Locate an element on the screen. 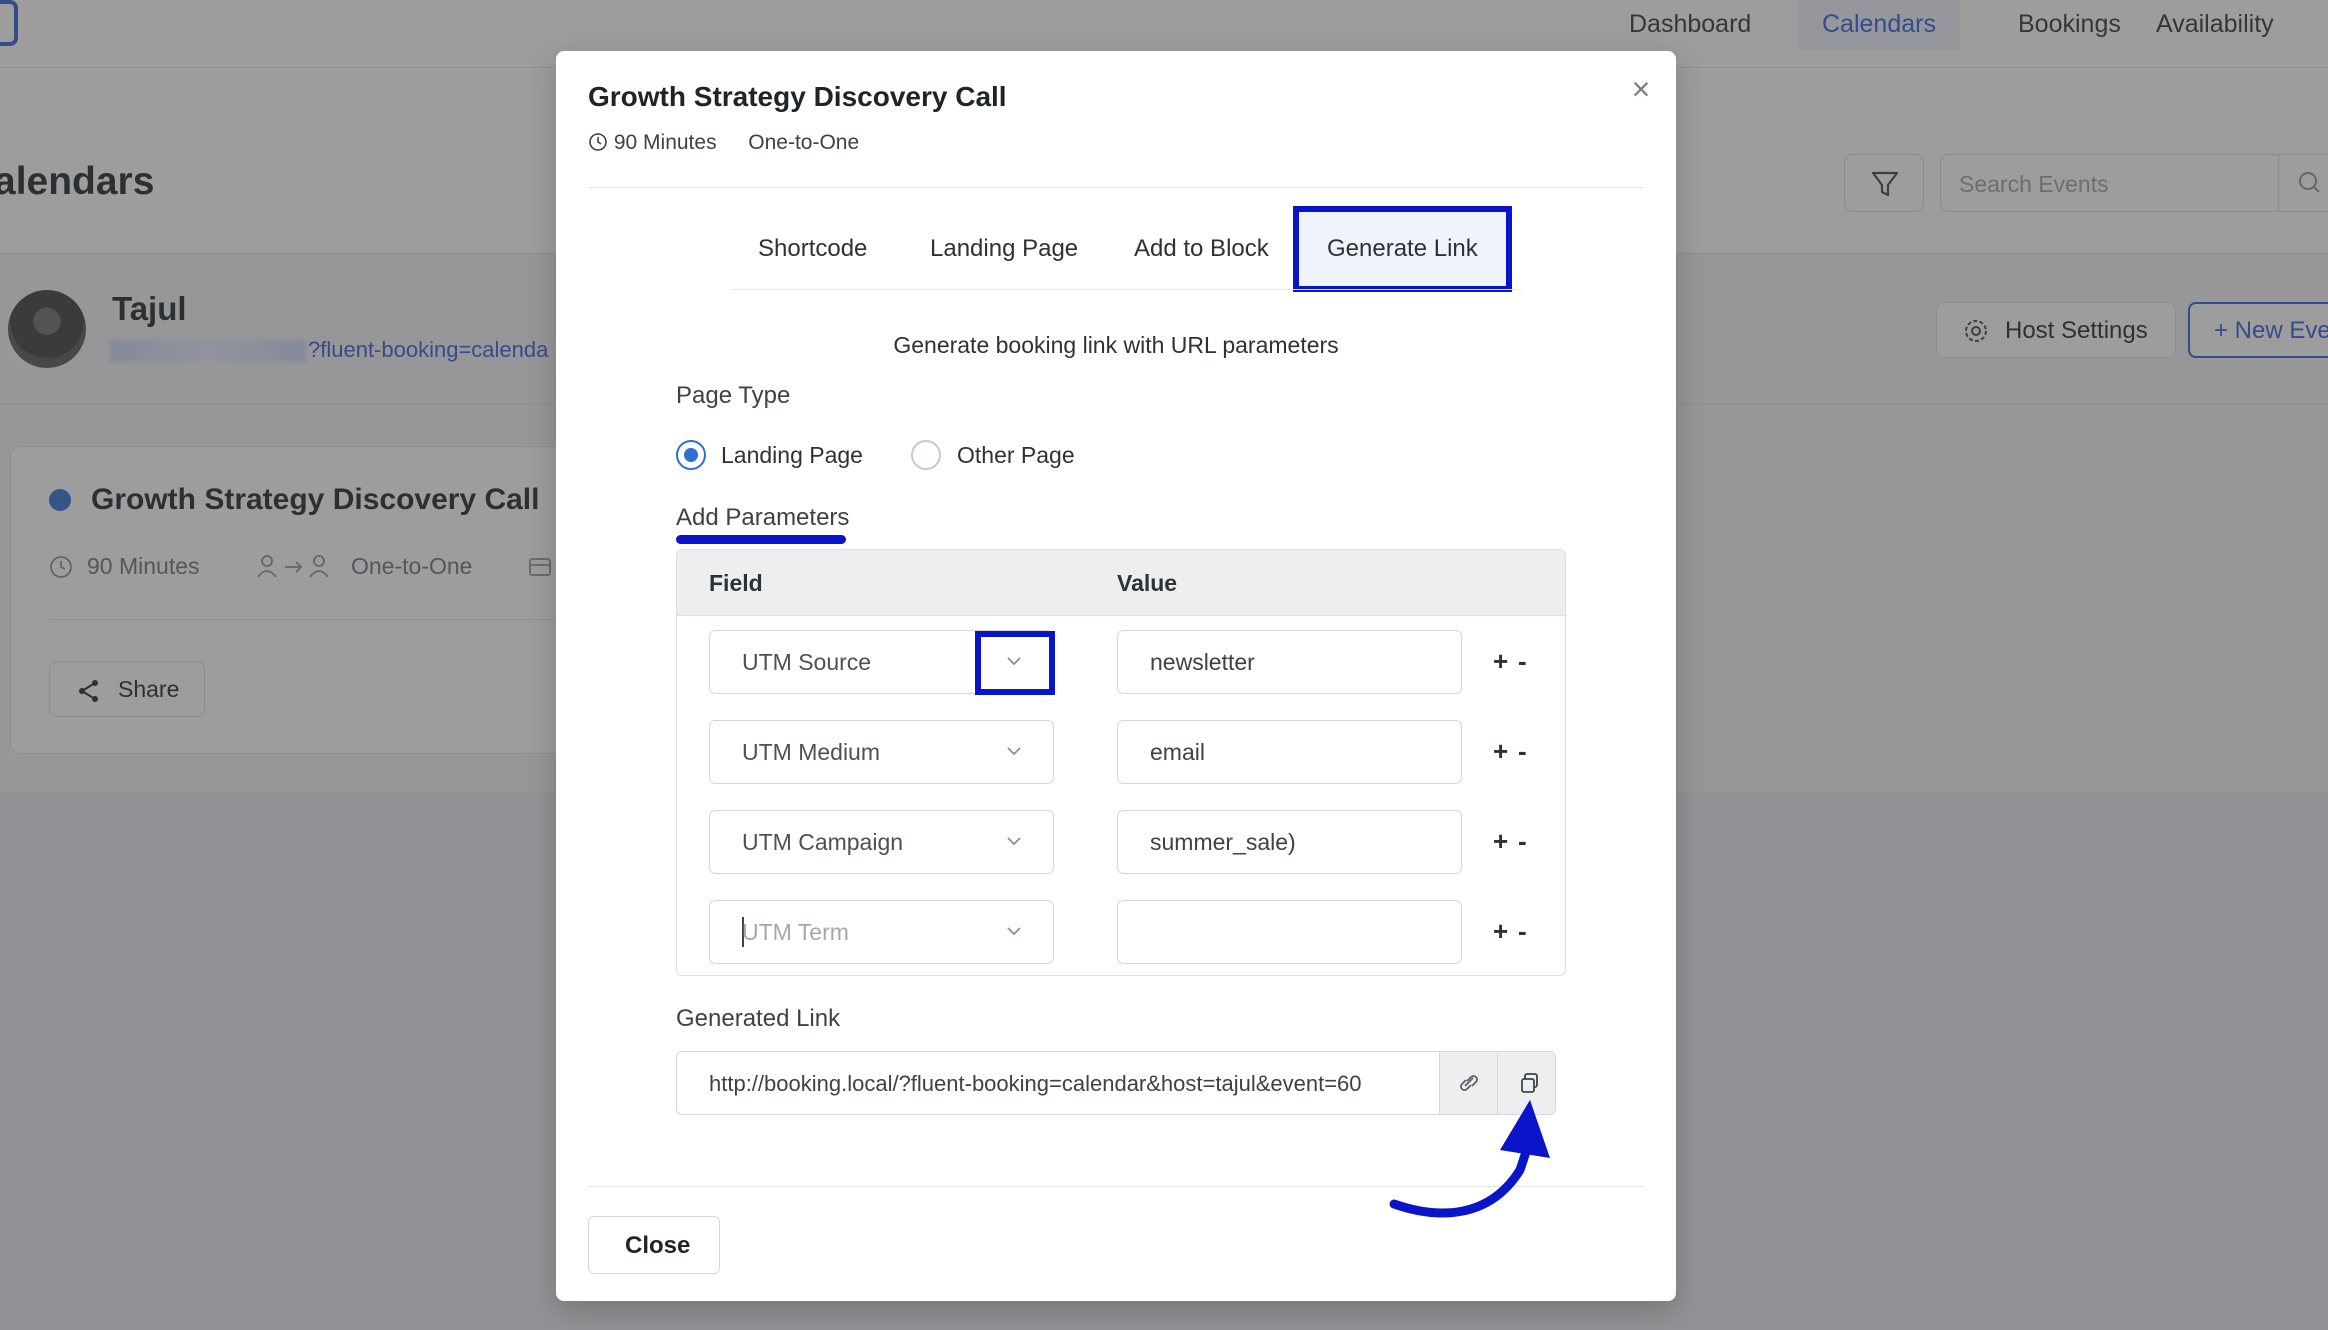 The height and width of the screenshot is (1330, 2328). field-header: Field is located at coordinates (736, 583).